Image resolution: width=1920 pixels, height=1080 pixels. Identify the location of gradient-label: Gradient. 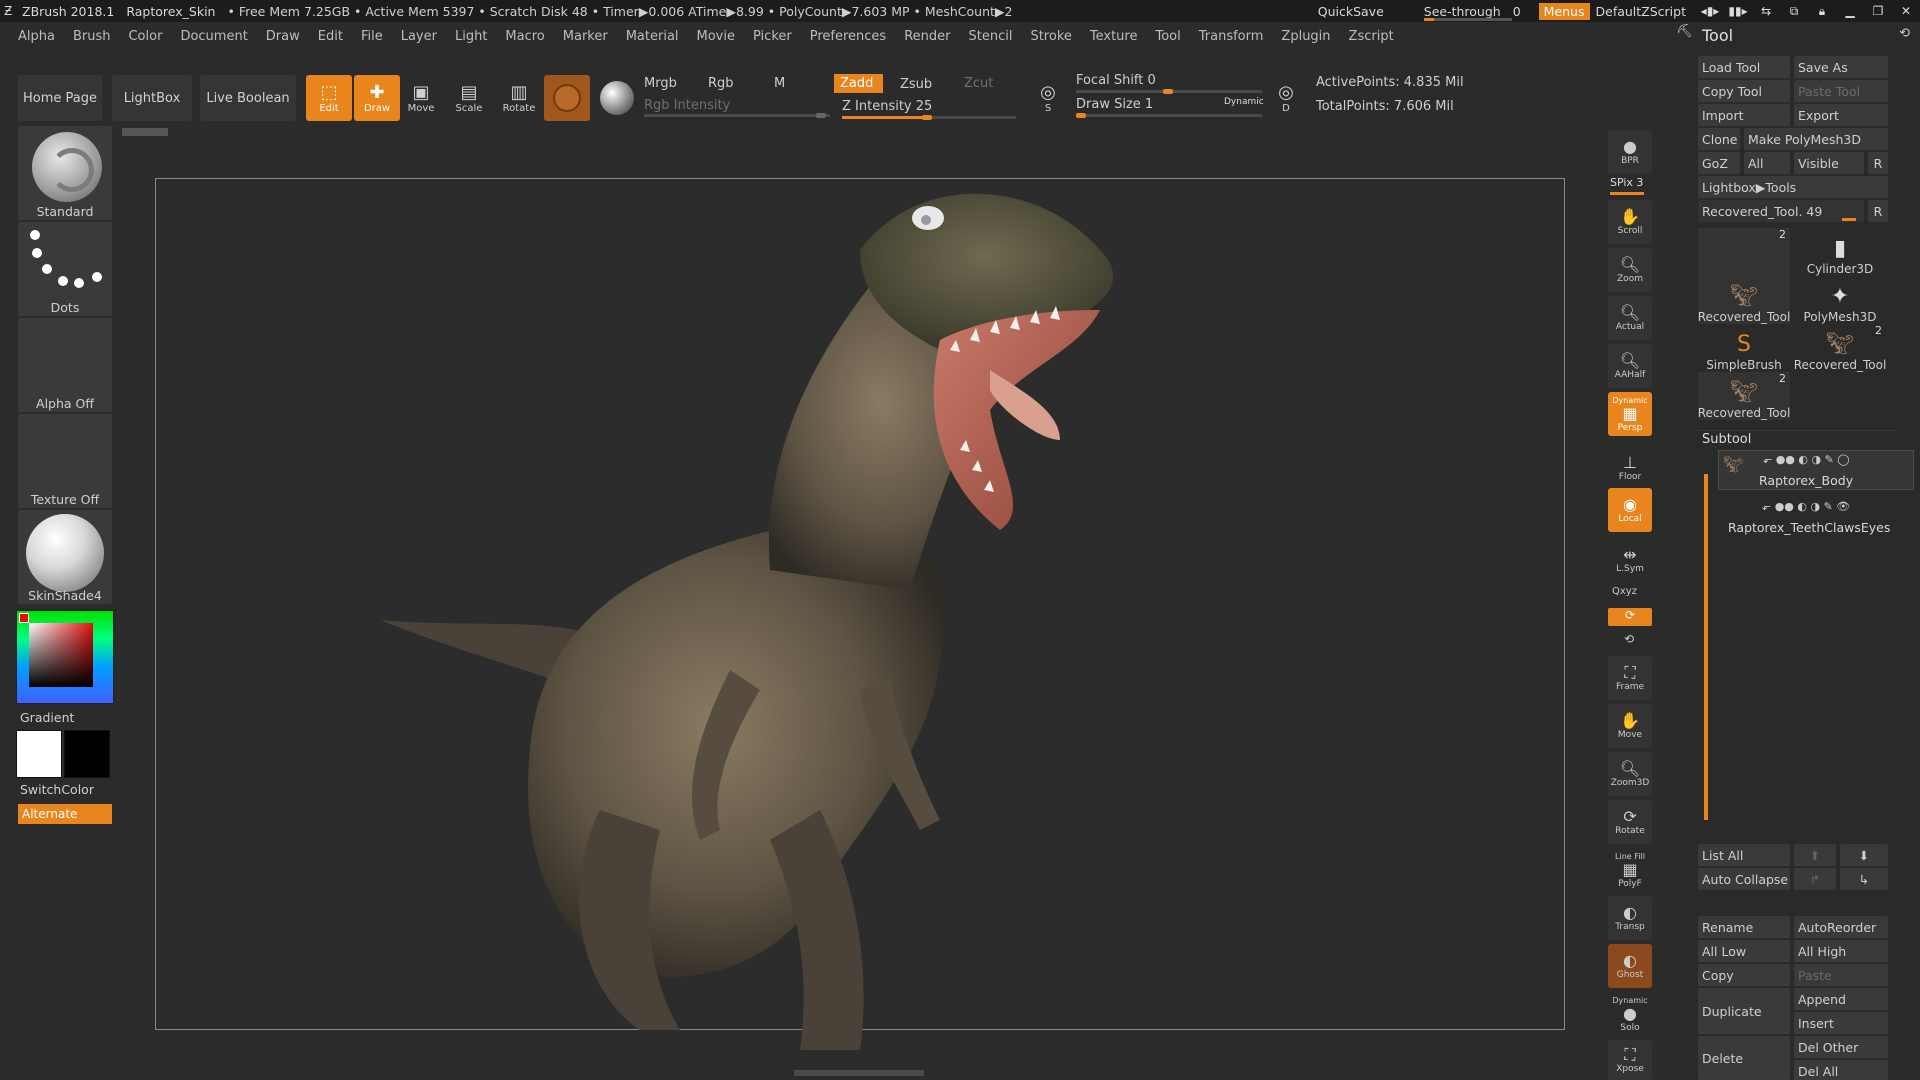
(65, 717).